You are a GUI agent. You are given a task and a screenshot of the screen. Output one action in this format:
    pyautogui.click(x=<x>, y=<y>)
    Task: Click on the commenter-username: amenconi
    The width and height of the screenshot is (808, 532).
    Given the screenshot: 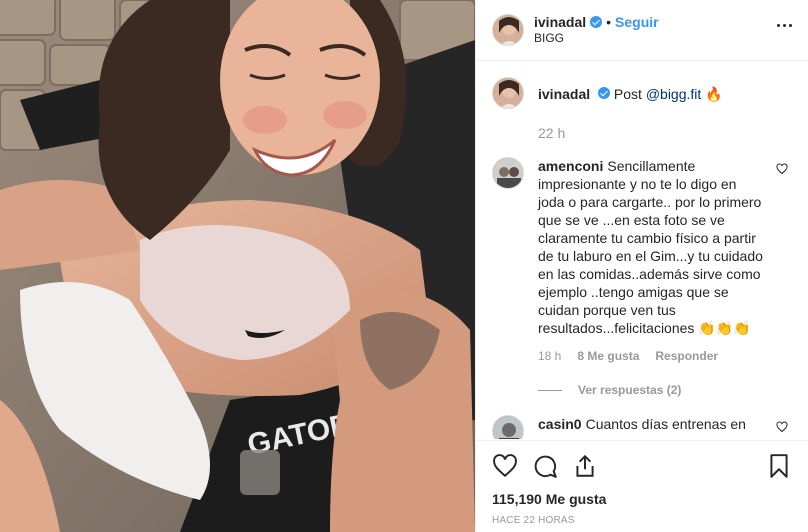 What is the action you would take?
    pyautogui.click(x=570, y=166)
    